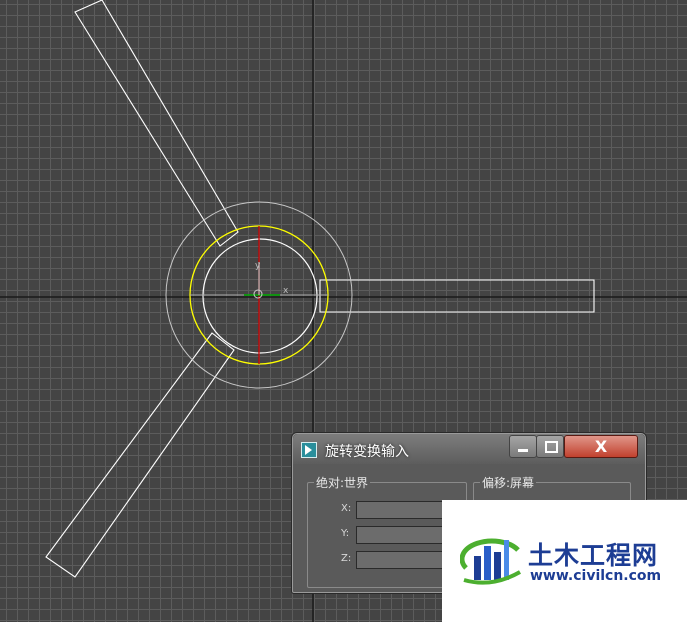 The height and width of the screenshot is (622, 687). Describe the element at coordinates (140, 455) in the screenshot. I see `blade-lower-left` at that location.